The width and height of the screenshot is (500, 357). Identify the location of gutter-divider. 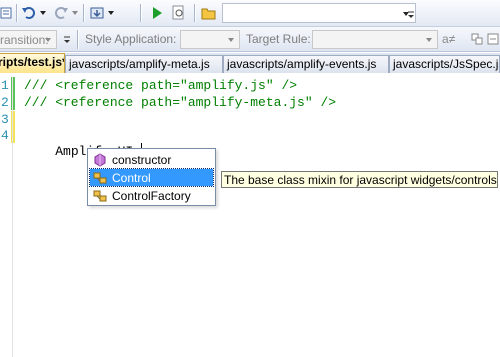
(12, 217).